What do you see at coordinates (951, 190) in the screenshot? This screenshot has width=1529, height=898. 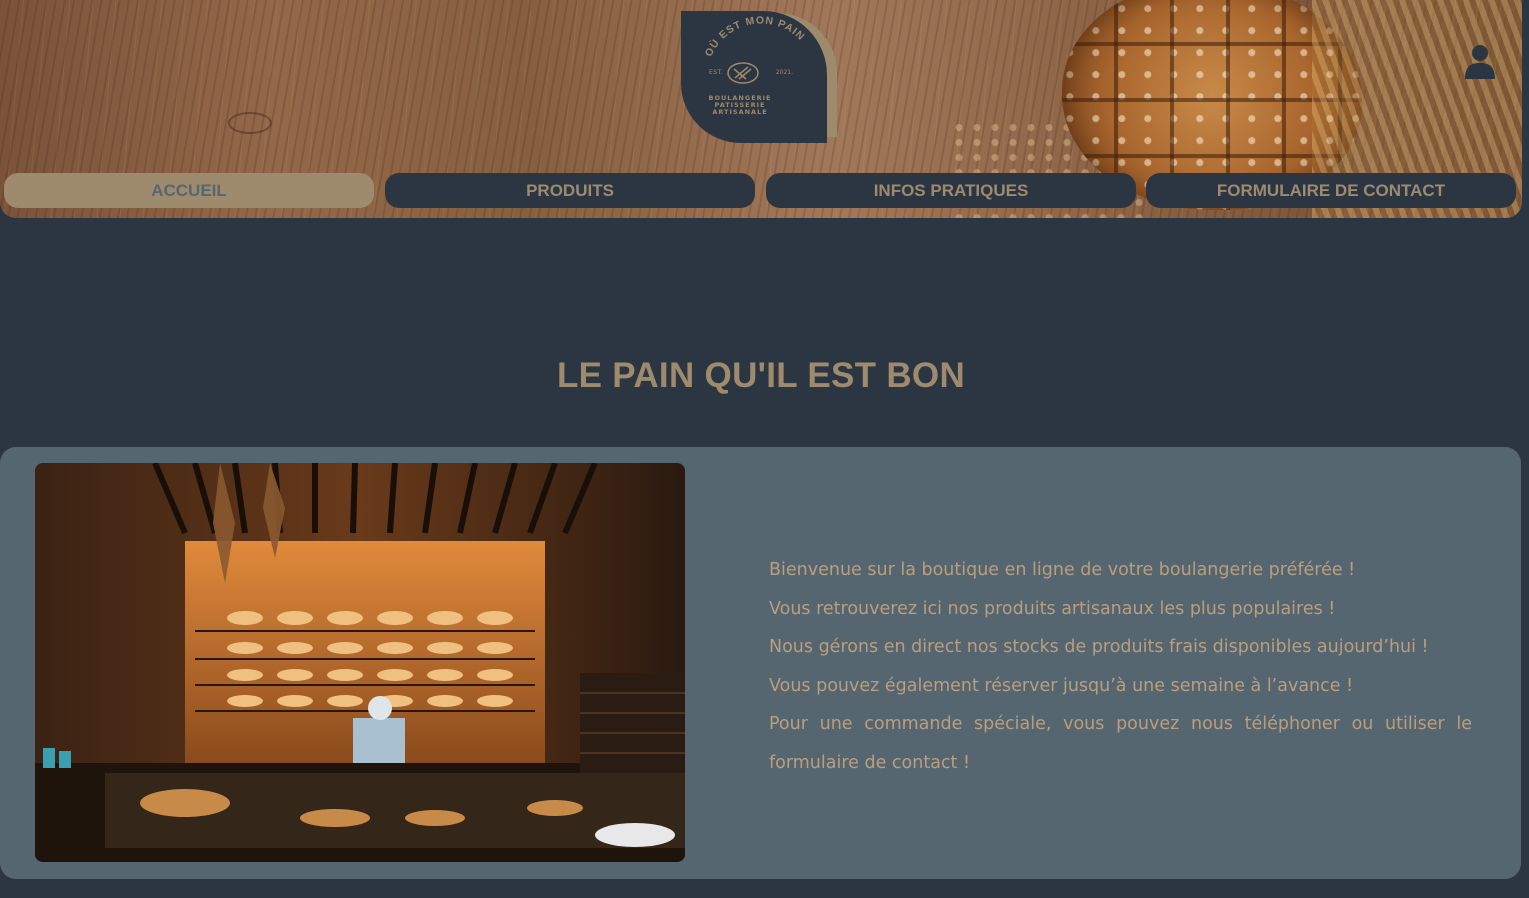 I see `nav-item-infos-pratiques: INFOS PRATIQUES` at bounding box center [951, 190].